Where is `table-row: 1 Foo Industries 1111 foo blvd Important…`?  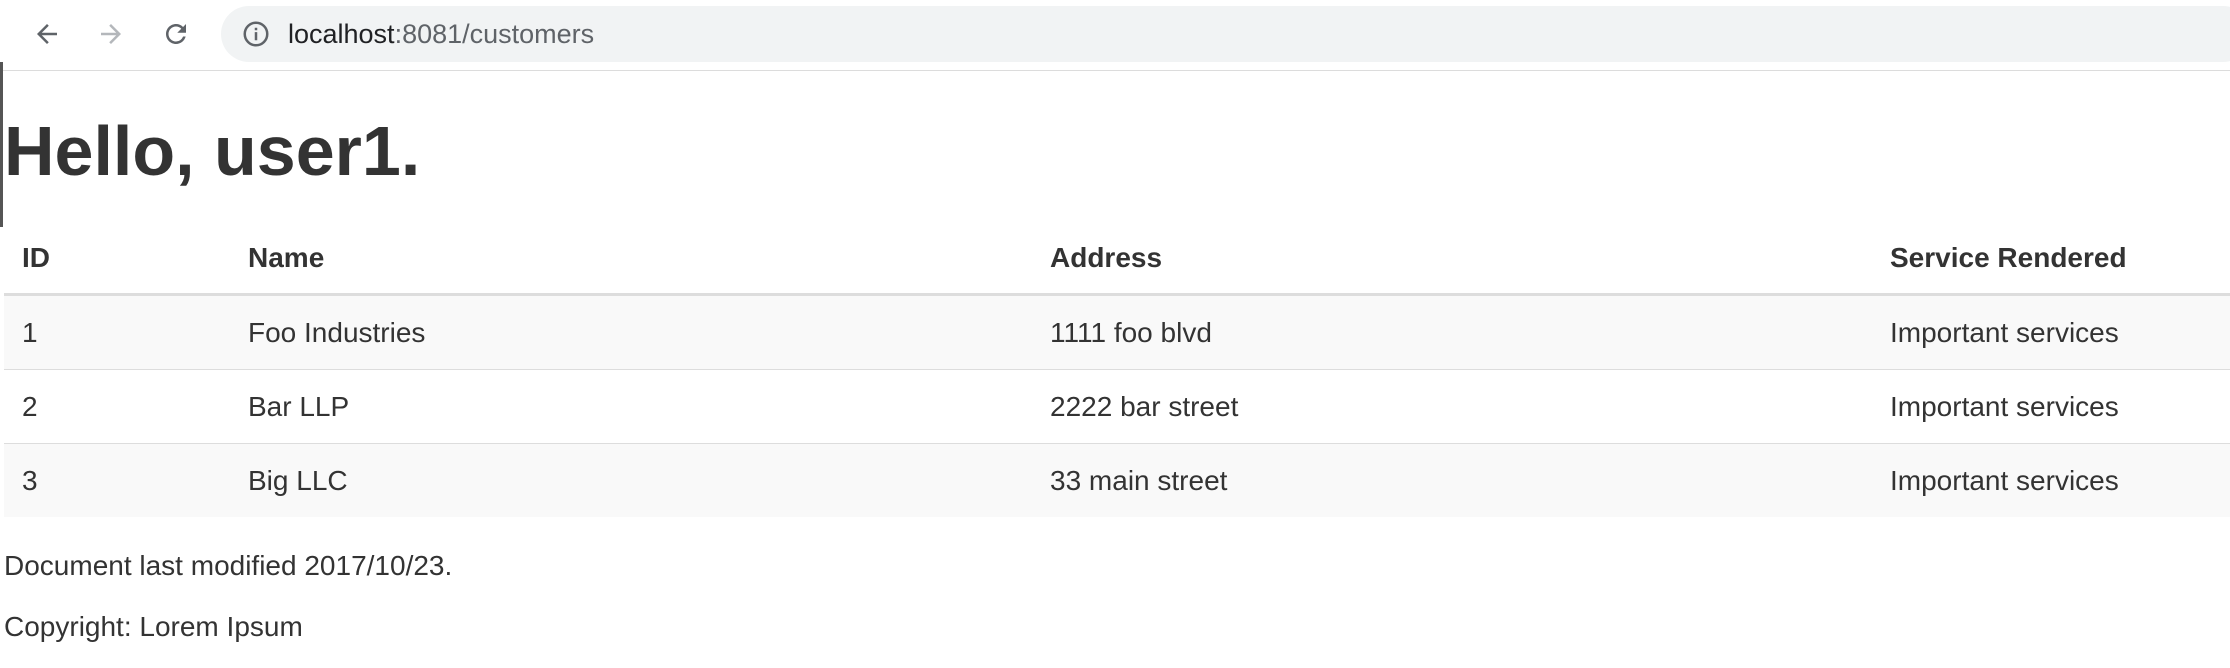
table-row: 1 Foo Industries 1111 foo blvd Important… is located at coordinates (1117, 332).